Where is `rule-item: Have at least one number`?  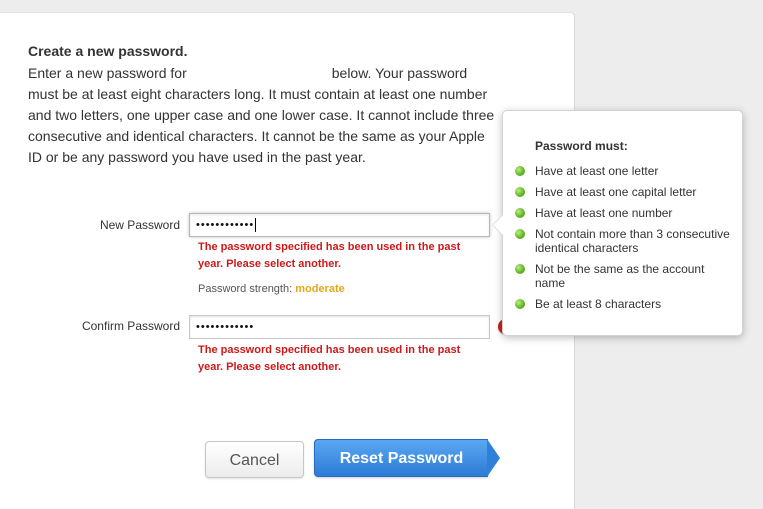
rule-item: Have at least one number is located at coordinates (625, 213).